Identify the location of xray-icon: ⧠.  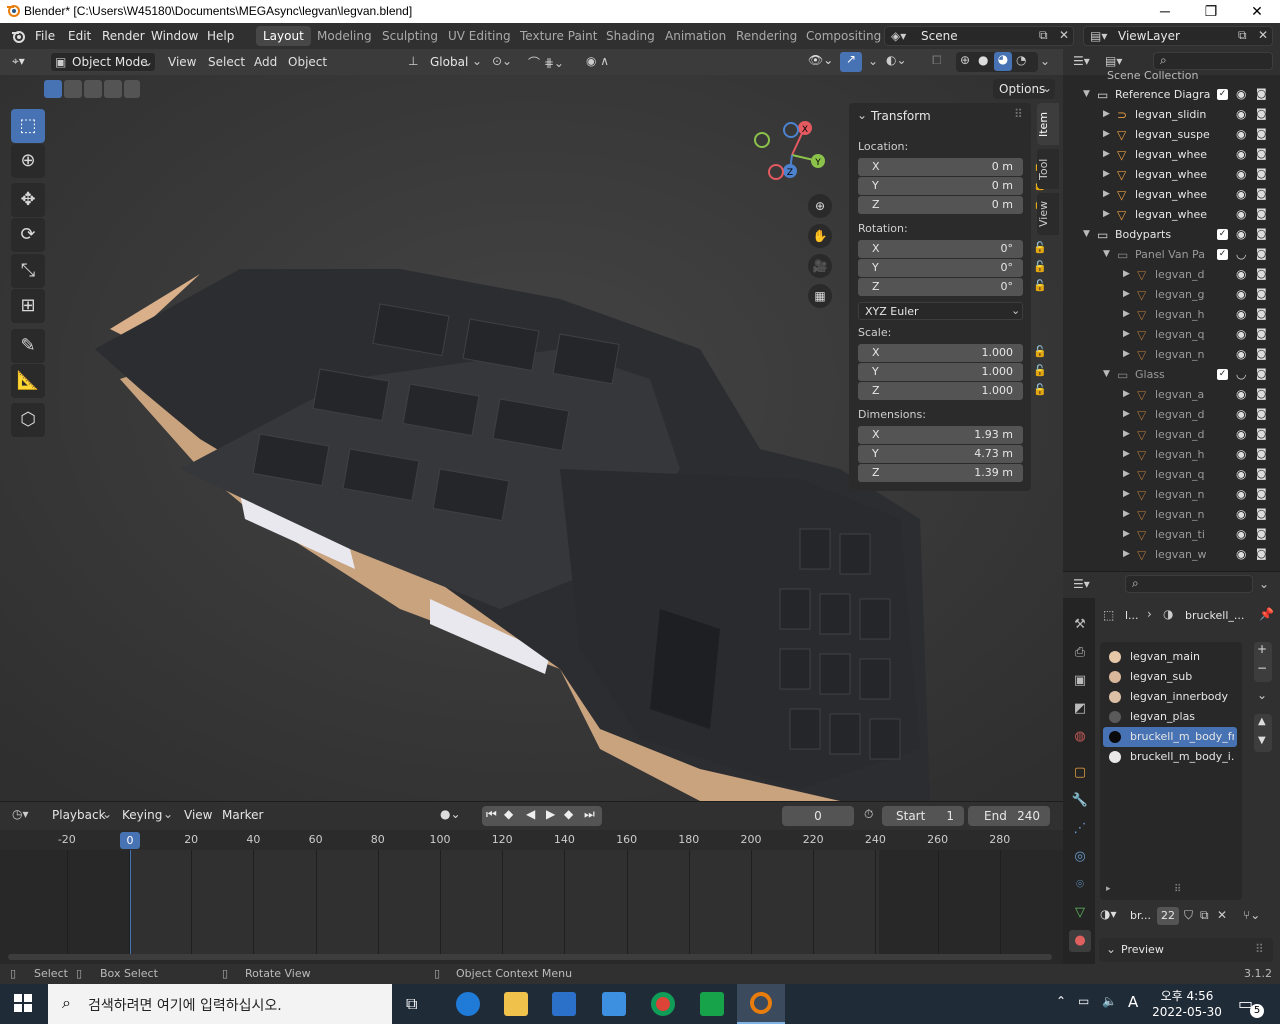
(937, 60).